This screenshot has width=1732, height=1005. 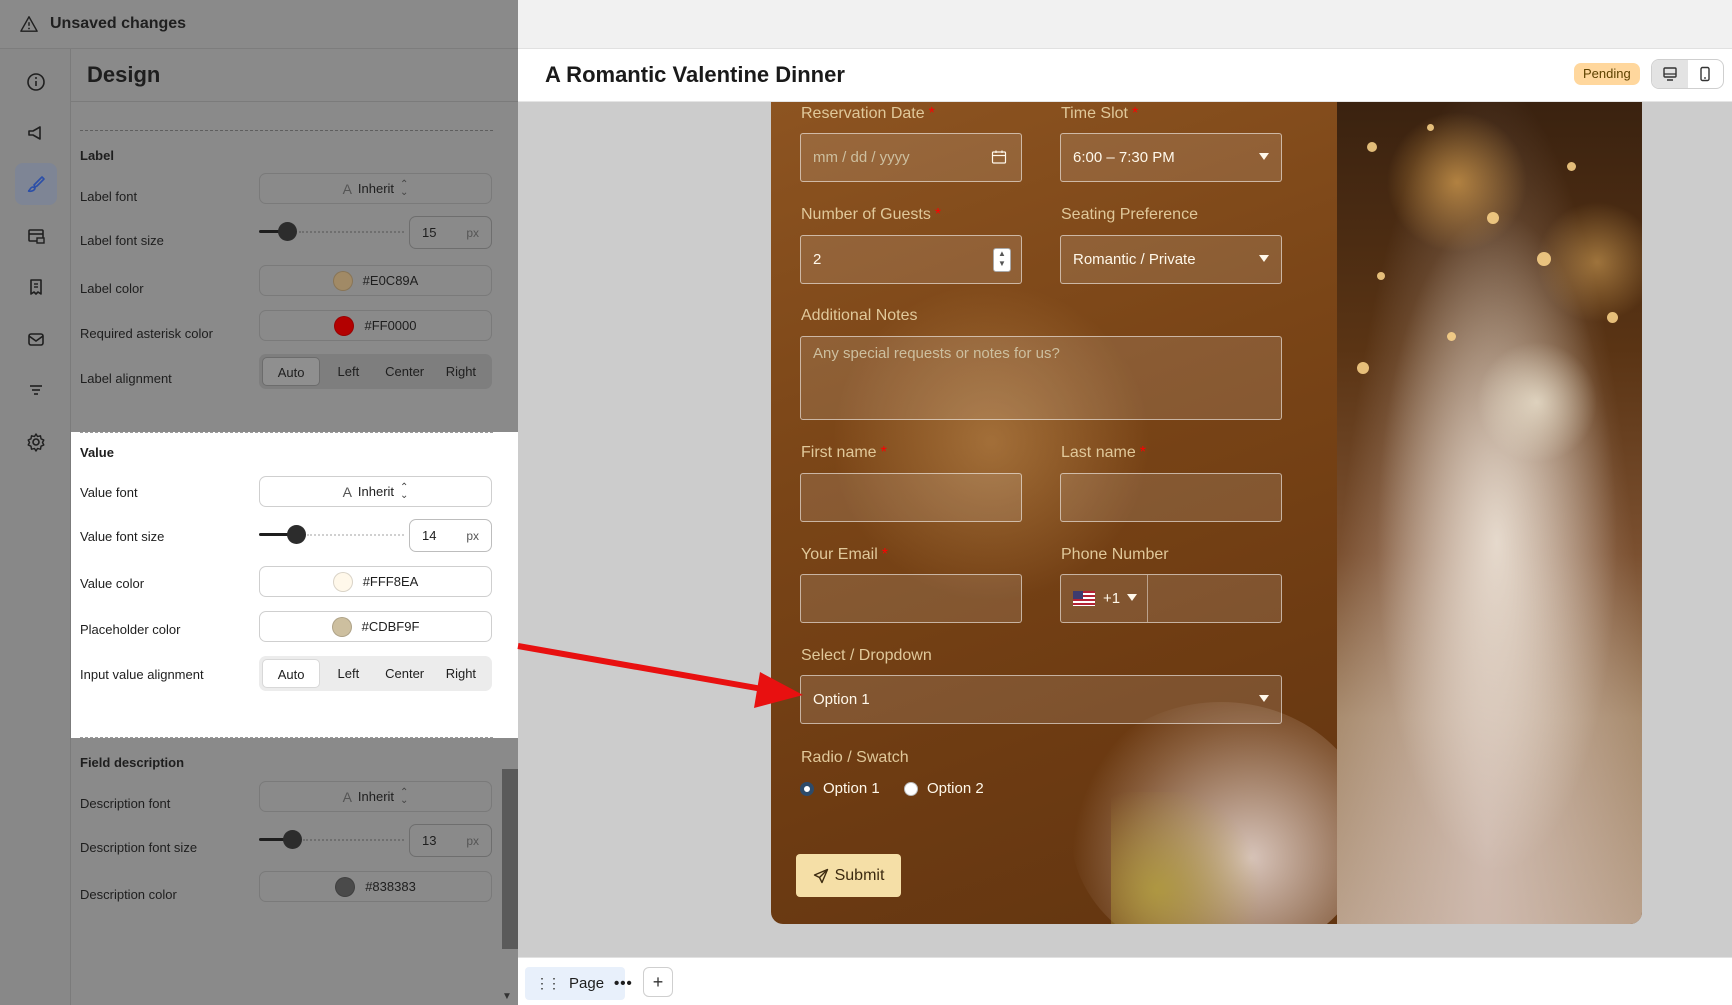 What do you see at coordinates (331, 534) in the screenshot?
I see `value-font-size-slider` at bounding box center [331, 534].